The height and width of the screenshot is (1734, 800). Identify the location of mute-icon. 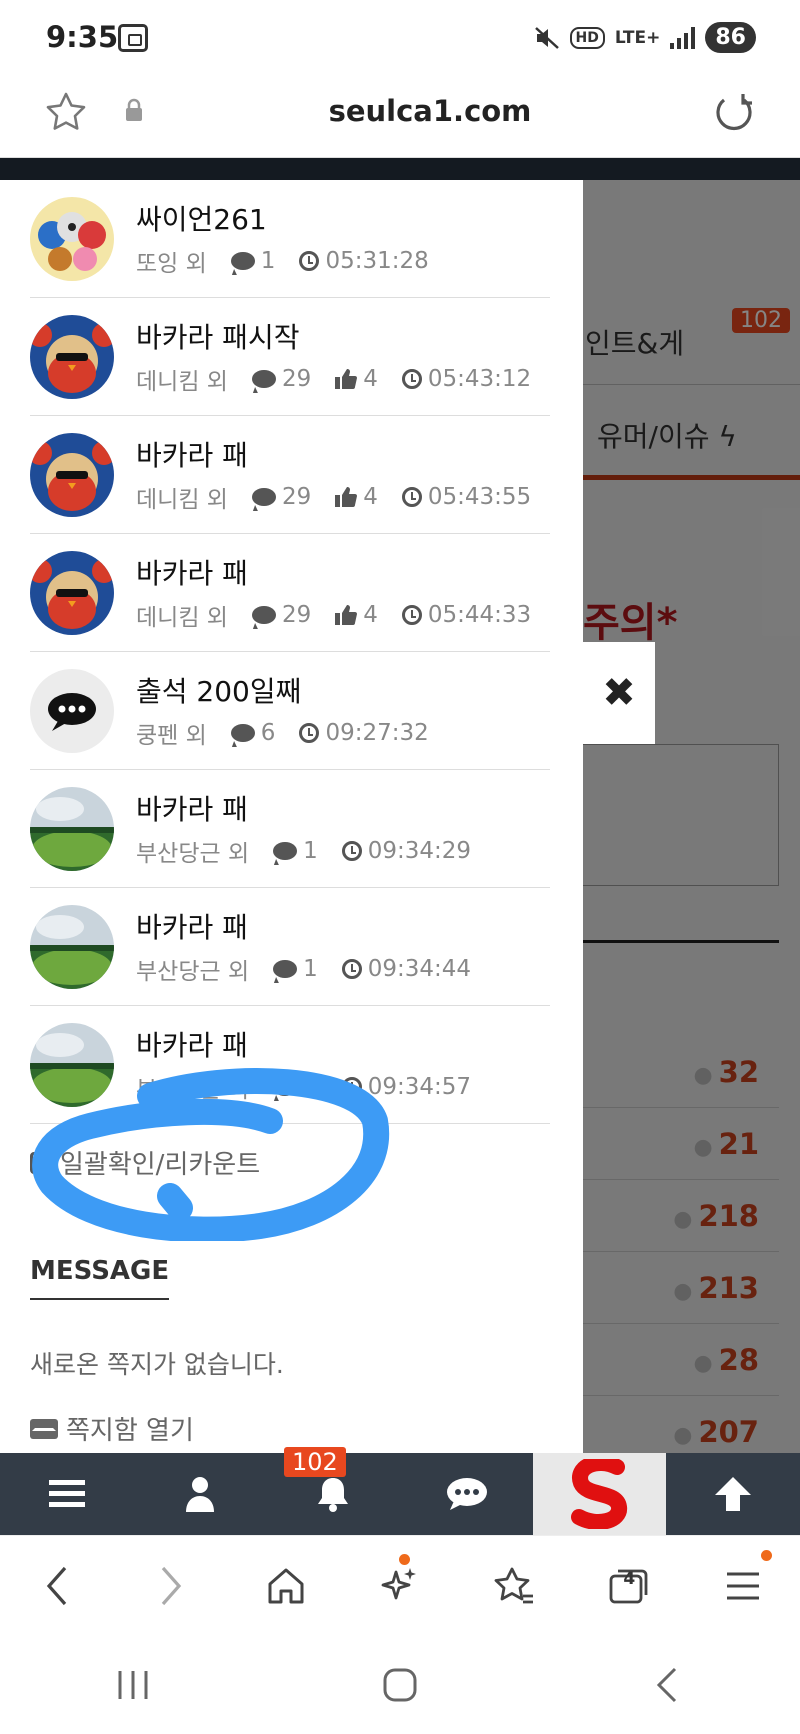
(546, 37).